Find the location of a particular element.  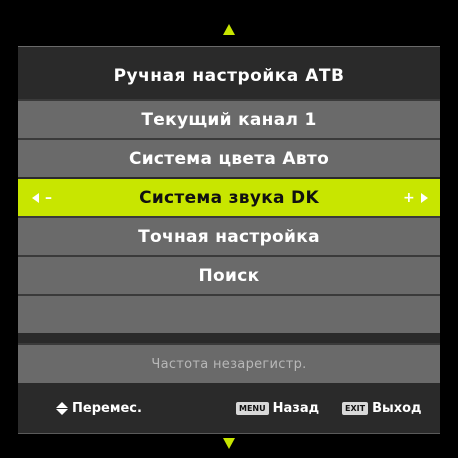

menu-item-empty is located at coordinates (229, 313).